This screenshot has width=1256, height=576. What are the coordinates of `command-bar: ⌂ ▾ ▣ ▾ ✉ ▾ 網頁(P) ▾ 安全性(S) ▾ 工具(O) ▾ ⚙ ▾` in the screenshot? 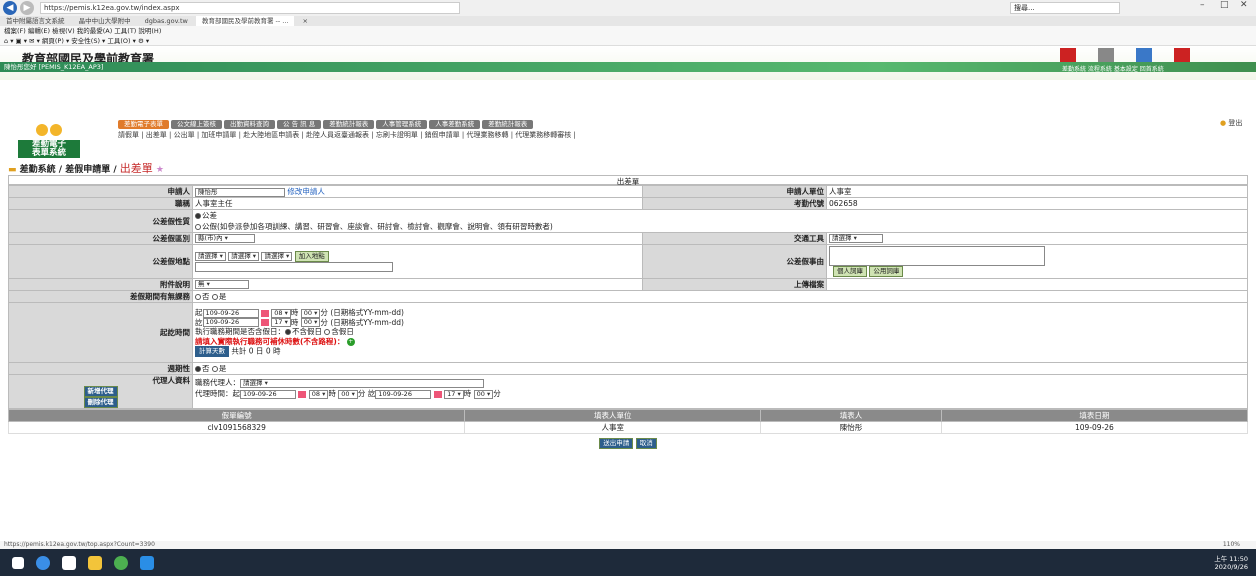 It's located at (628, 41).